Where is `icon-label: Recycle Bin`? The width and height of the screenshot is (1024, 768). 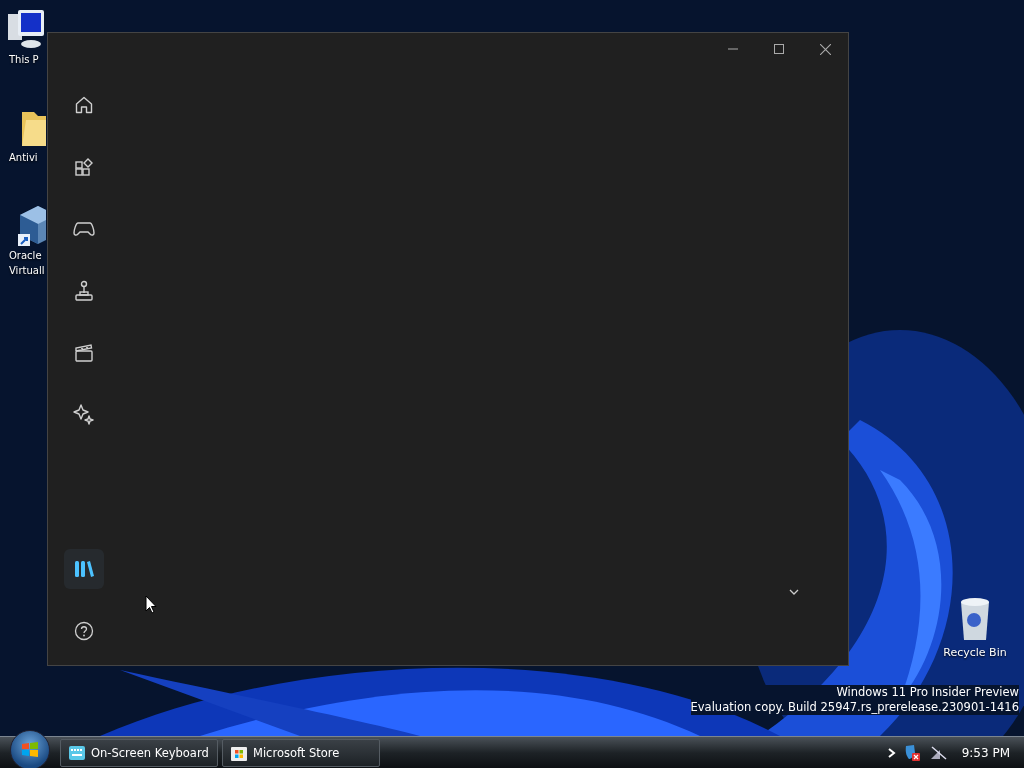
icon-label: Recycle Bin is located at coordinates (975, 652).